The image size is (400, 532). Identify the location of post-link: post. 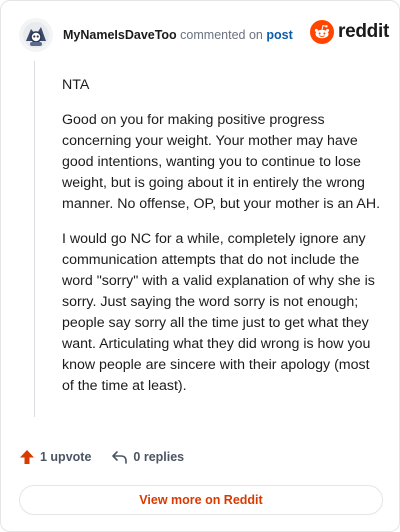
(279, 35).